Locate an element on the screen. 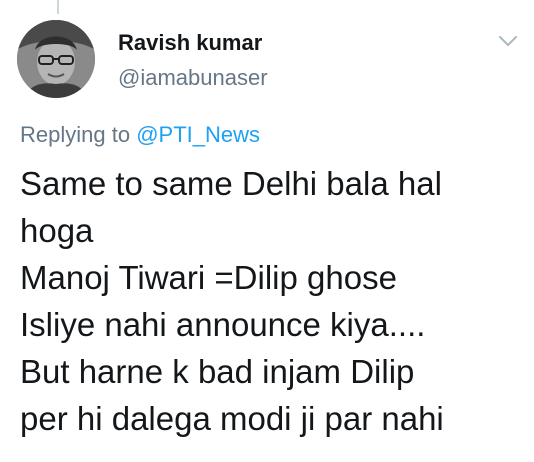 Image resolution: width=534 pixels, height=462 pixels. display-name: Ravish kumar is located at coordinates (190, 43).